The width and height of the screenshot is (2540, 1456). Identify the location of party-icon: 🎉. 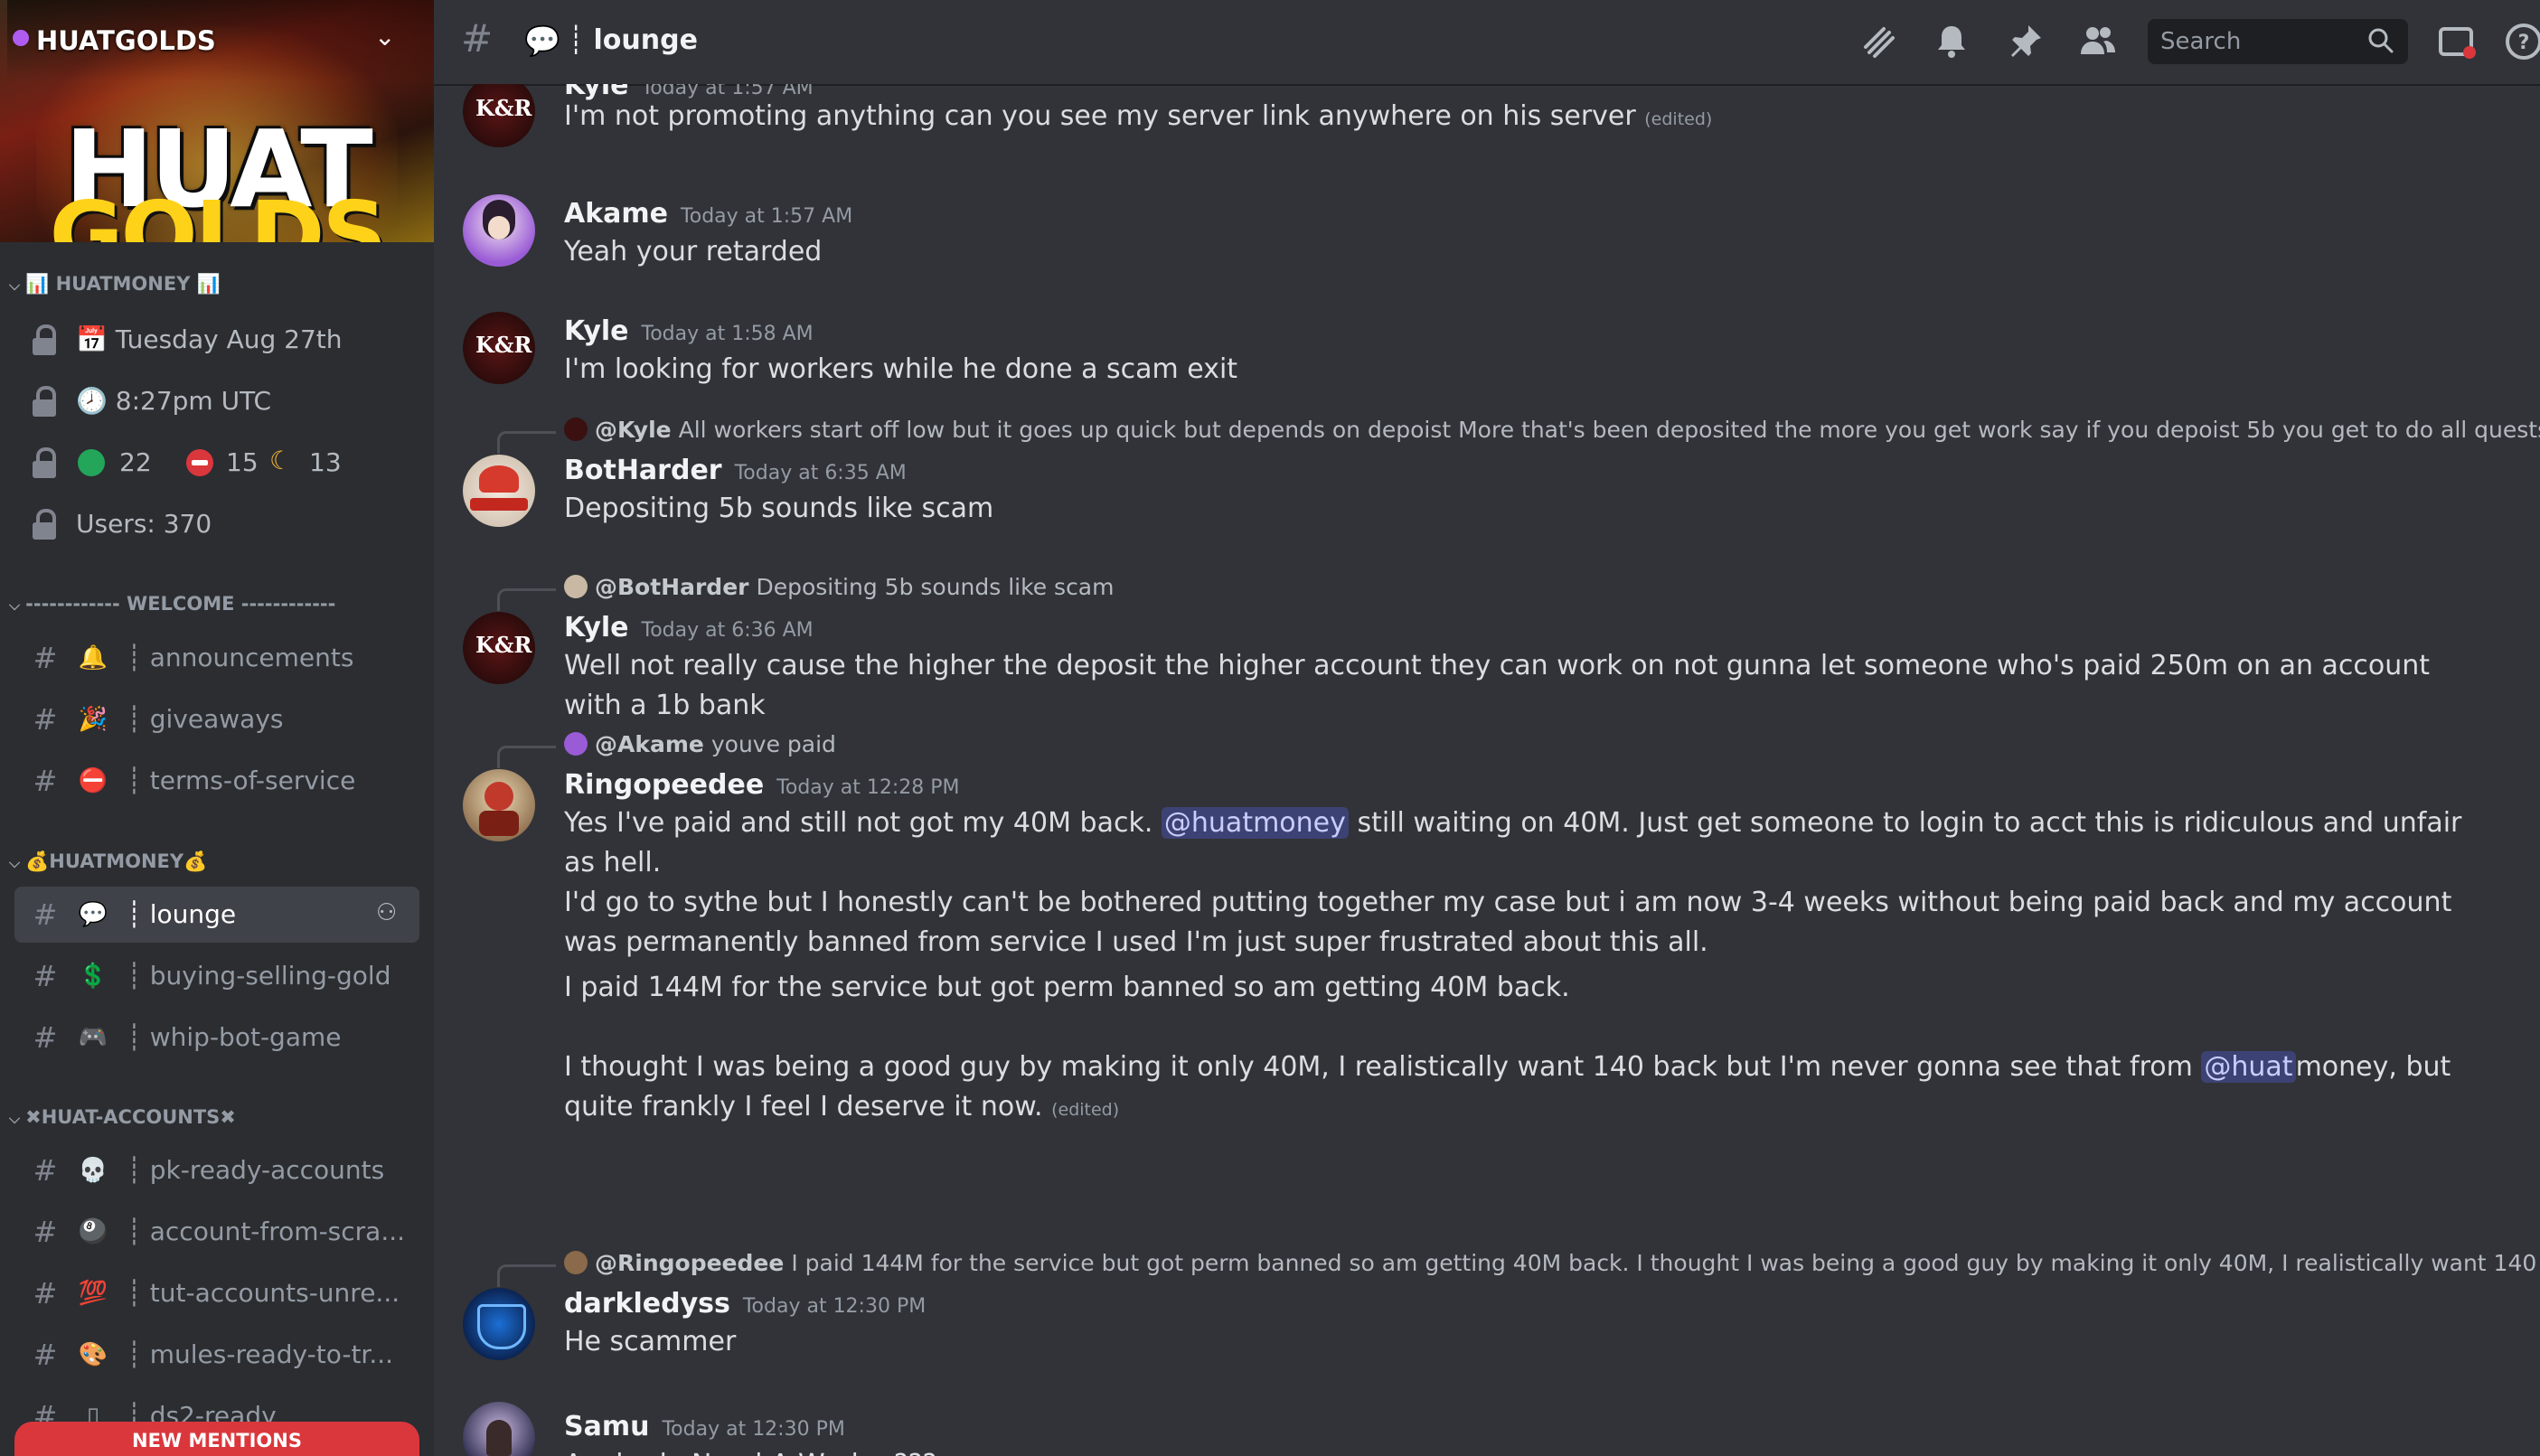
(93, 720).